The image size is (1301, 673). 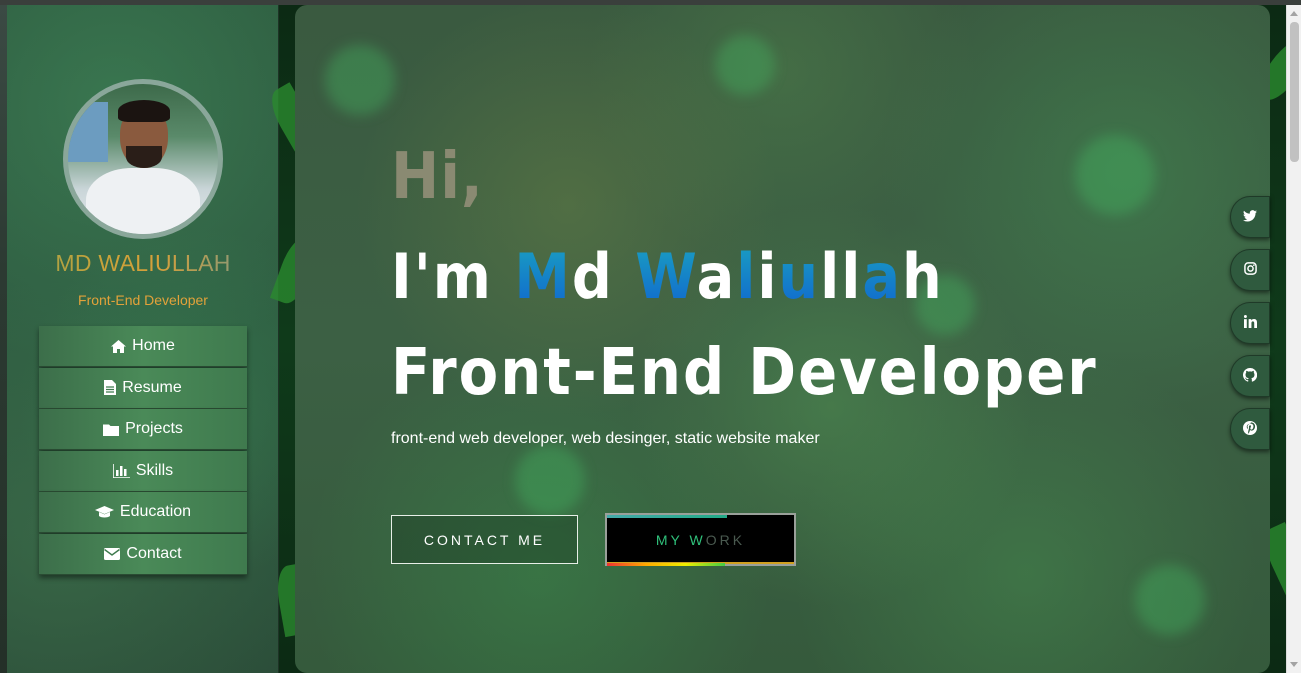 I want to click on hero-greeting: Hi,, so click(x=437, y=177).